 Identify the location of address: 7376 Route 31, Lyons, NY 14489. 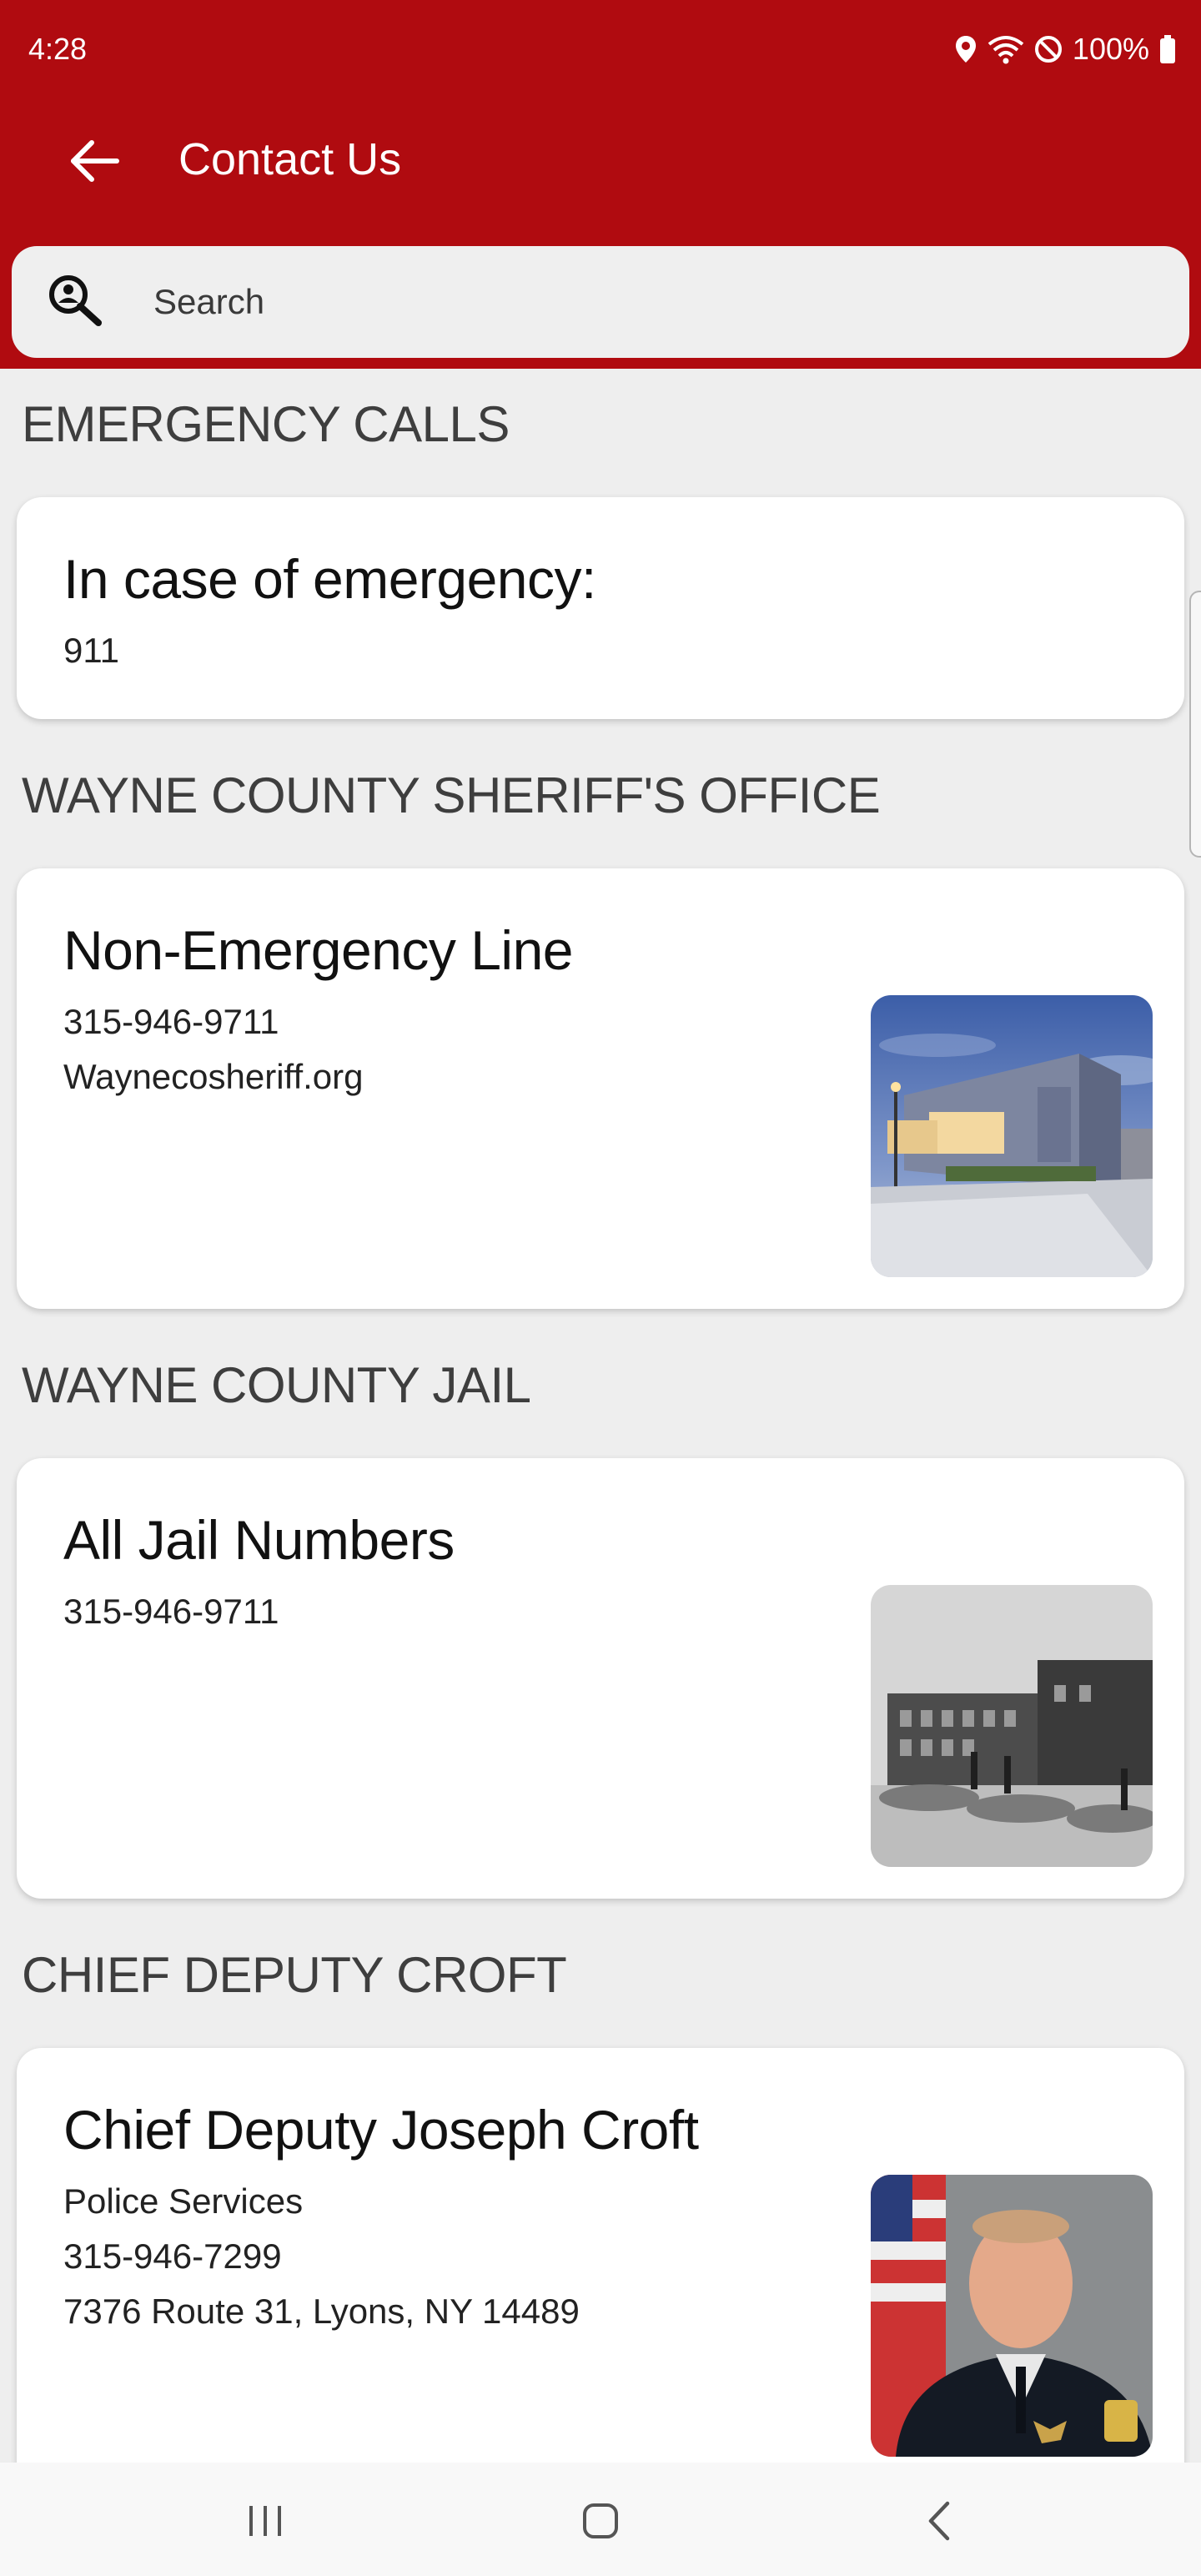
(322, 2312).